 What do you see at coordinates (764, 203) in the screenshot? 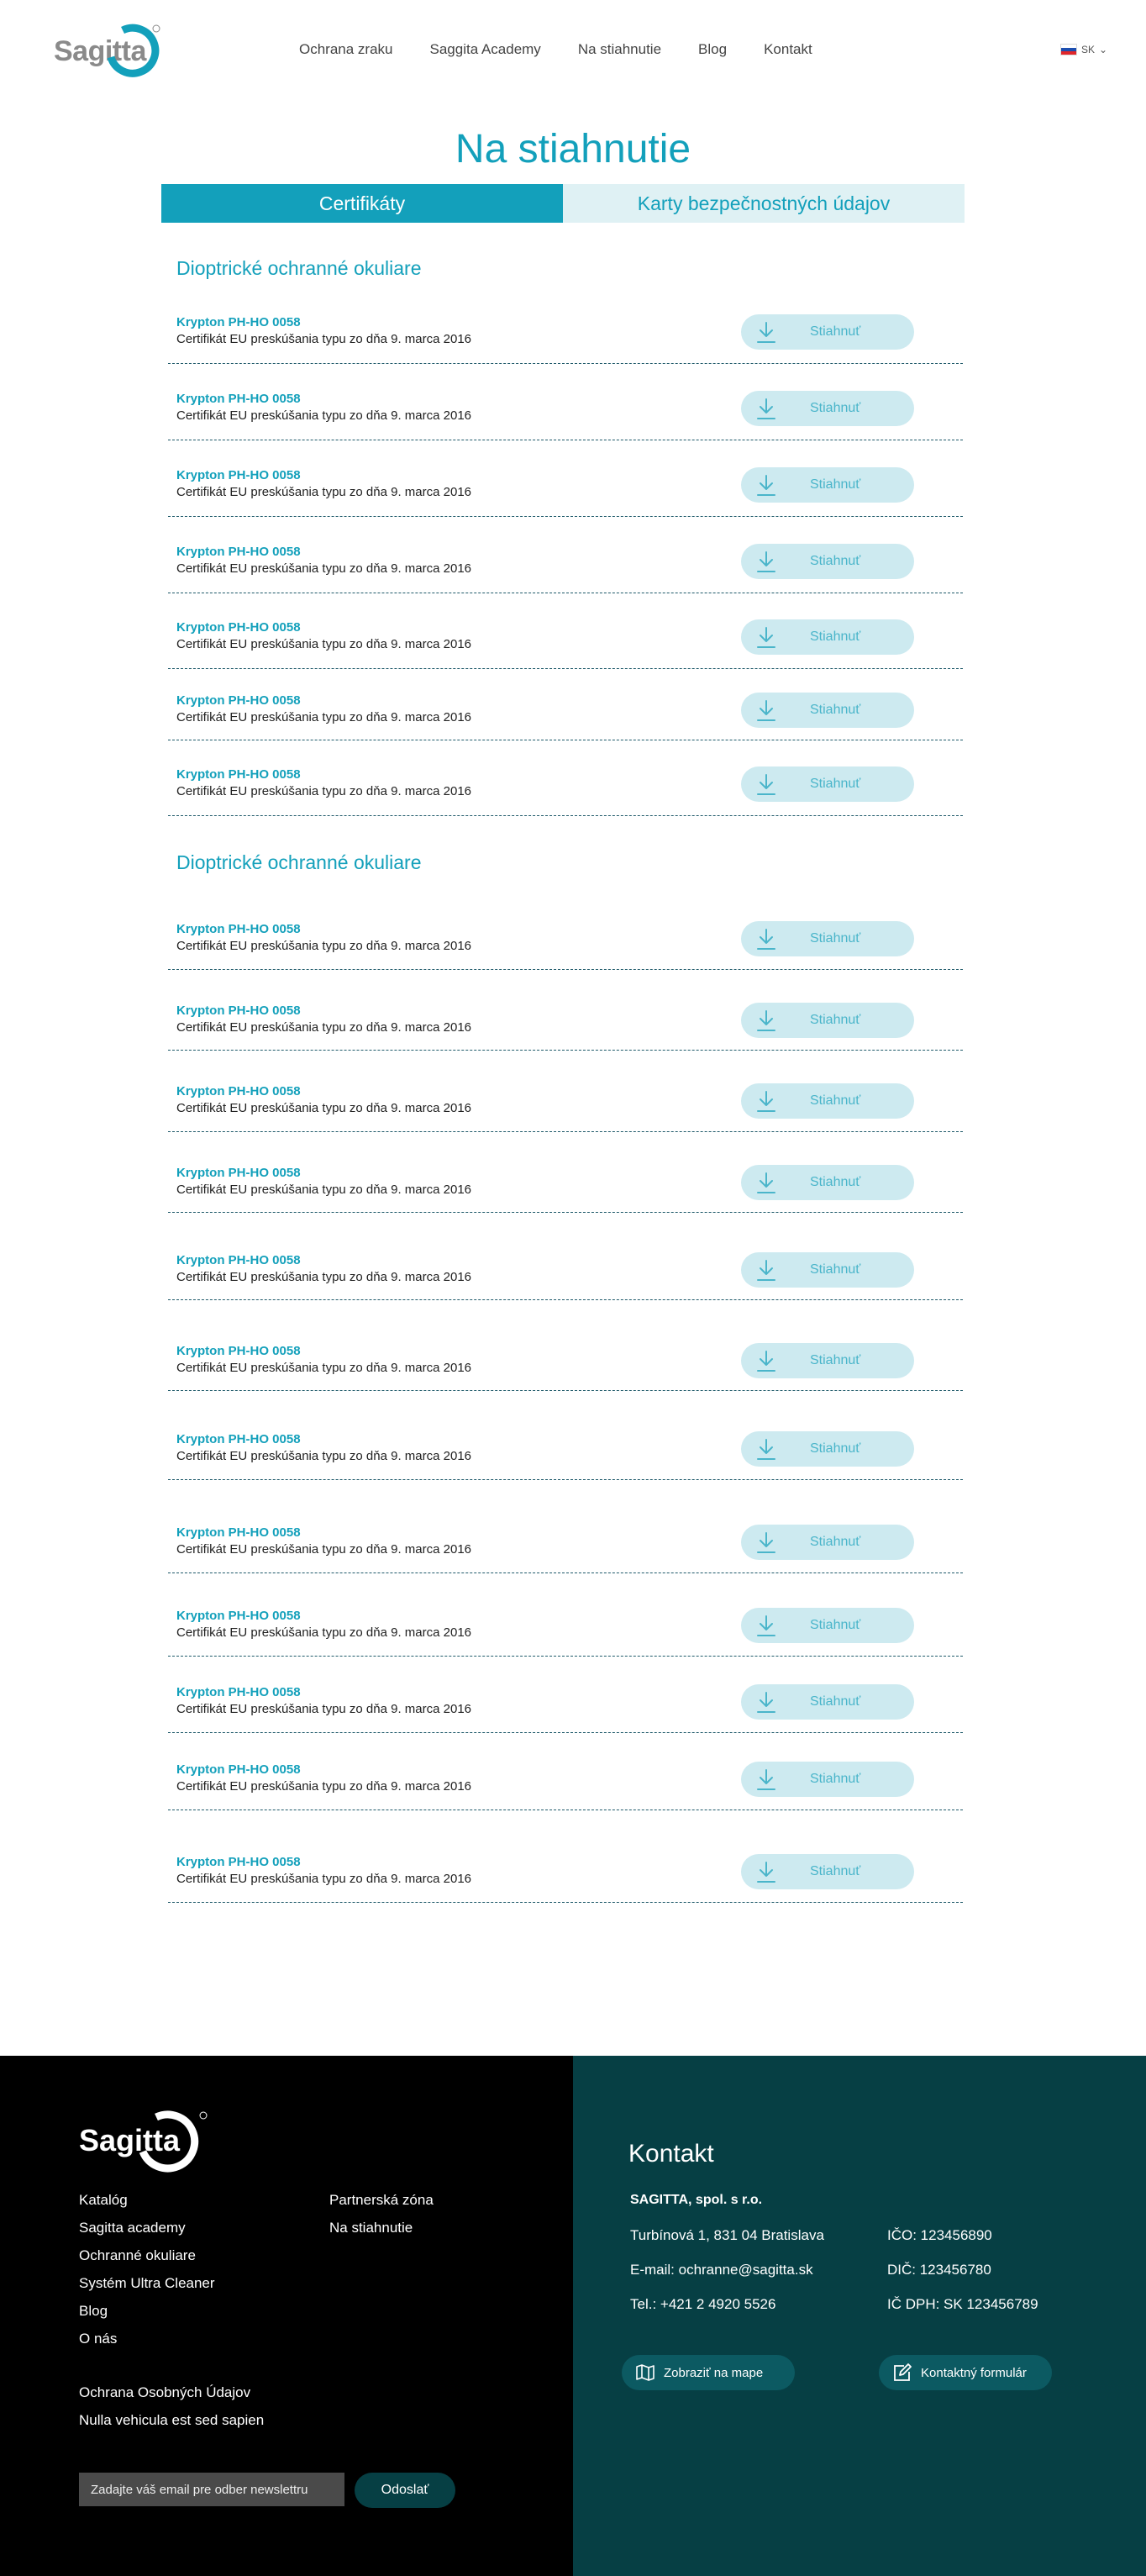
I see `tab-karty-bezpecnostnych-udajov: Karty bezpečnostných údajov` at bounding box center [764, 203].